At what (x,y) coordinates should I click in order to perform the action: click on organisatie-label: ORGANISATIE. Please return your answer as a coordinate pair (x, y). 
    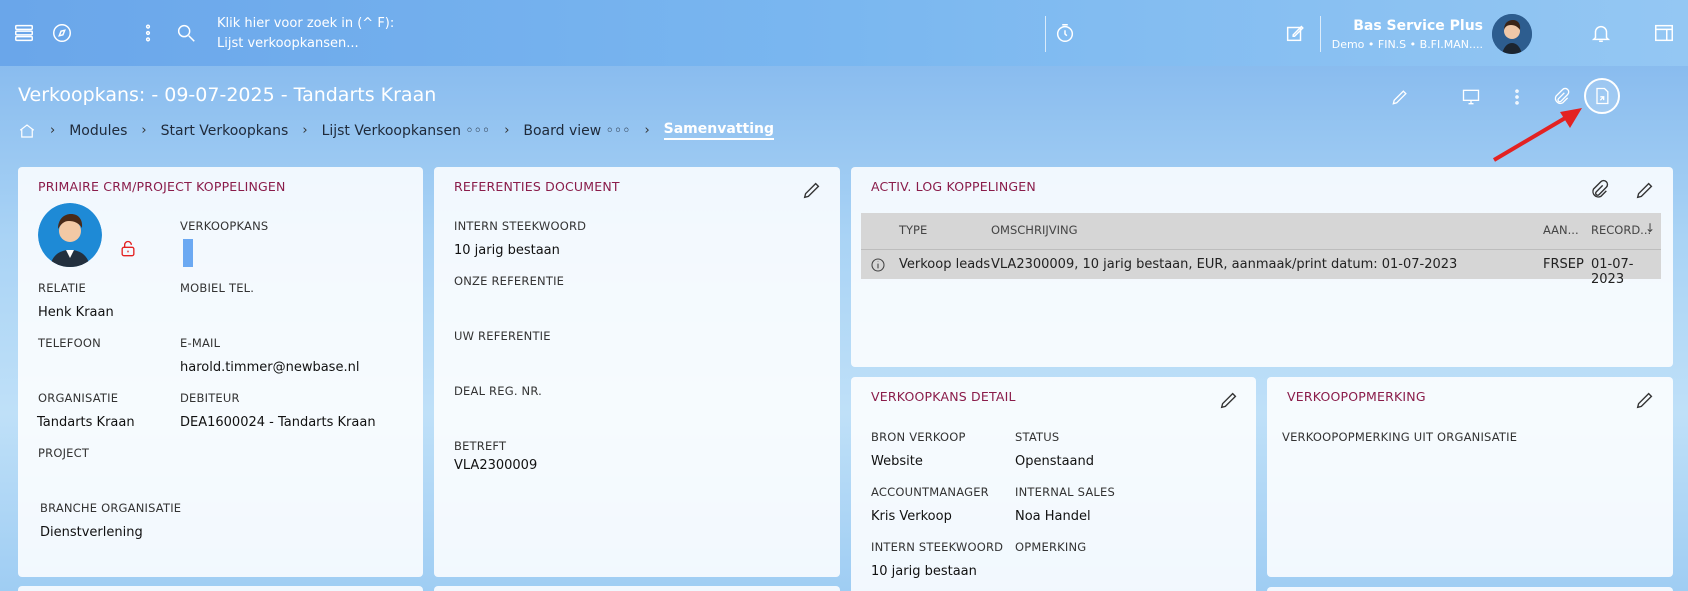
    Looking at the image, I should click on (78, 398).